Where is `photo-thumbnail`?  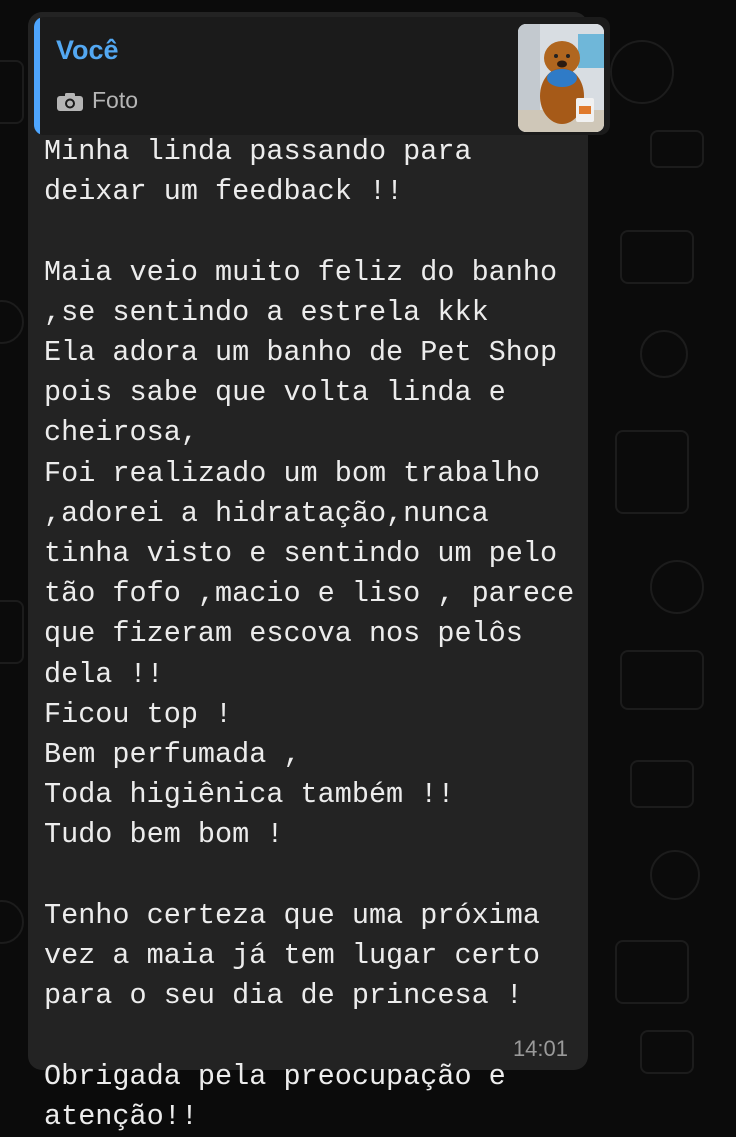
photo-thumbnail is located at coordinates (561, 78).